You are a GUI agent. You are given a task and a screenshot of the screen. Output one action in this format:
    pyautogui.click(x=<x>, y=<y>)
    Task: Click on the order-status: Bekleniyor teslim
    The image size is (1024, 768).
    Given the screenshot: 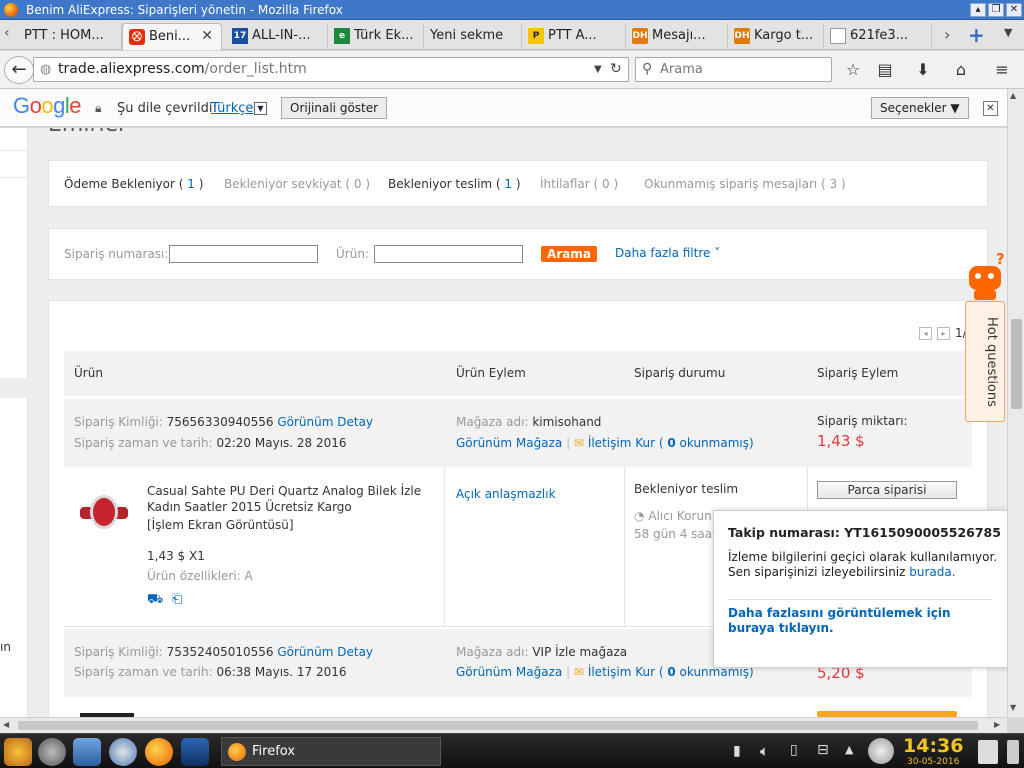 What is the action you would take?
    pyautogui.click(x=686, y=489)
    